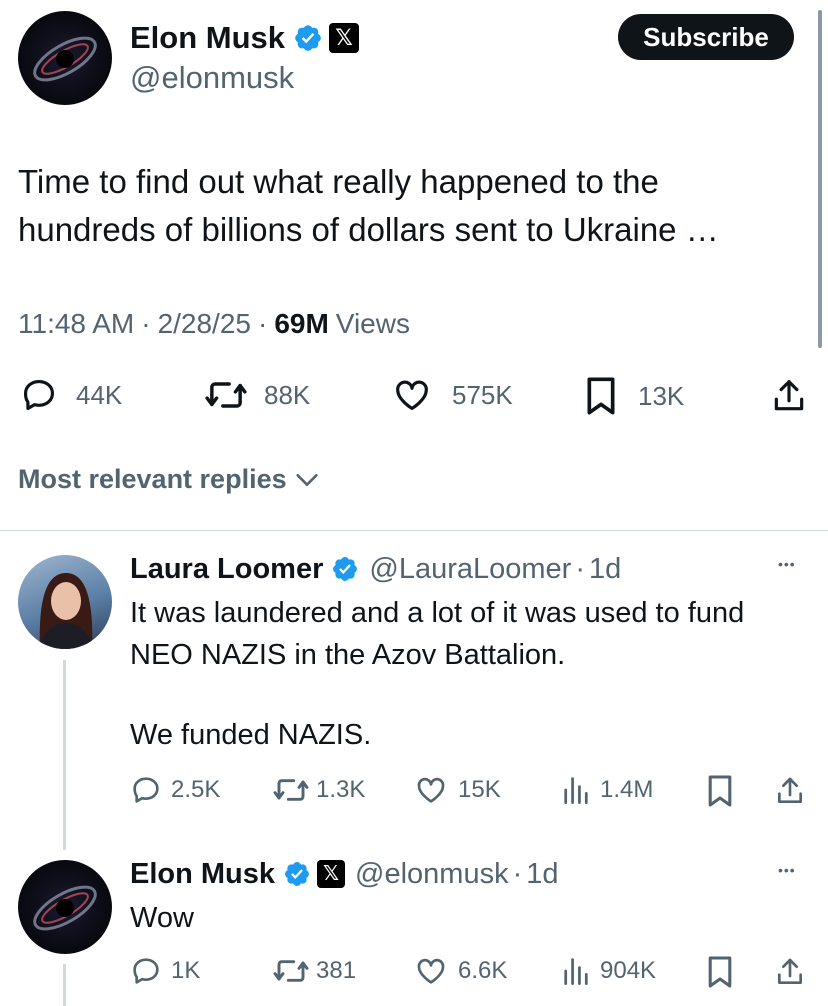 This screenshot has width=828, height=1006. What do you see at coordinates (820, 179) in the screenshot?
I see `scrollbar` at bounding box center [820, 179].